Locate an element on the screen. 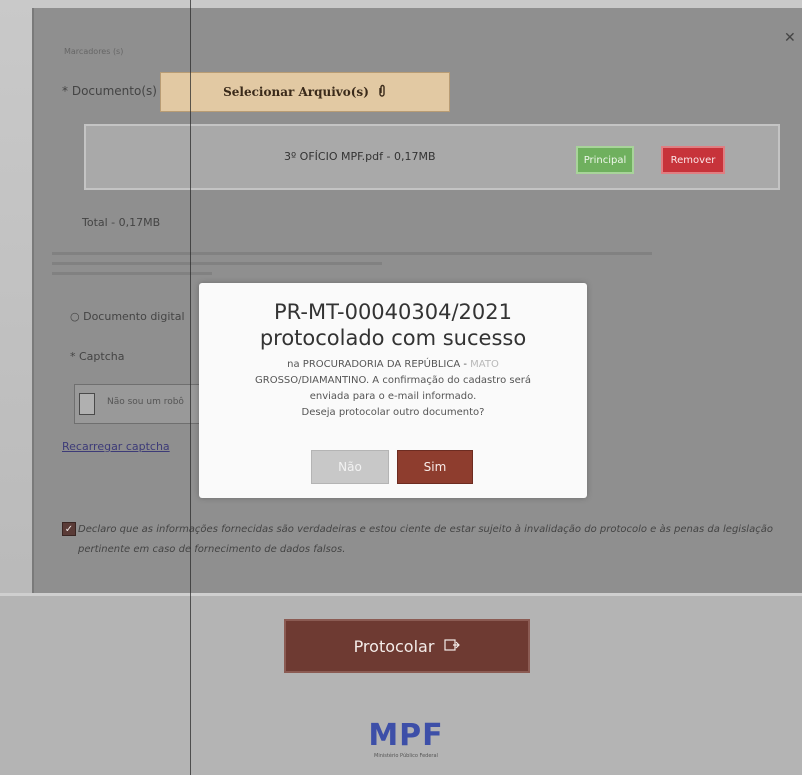 The width and height of the screenshot is (802, 775). total-size-label: Total - 0,17MB is located at coordinates (121, 222).